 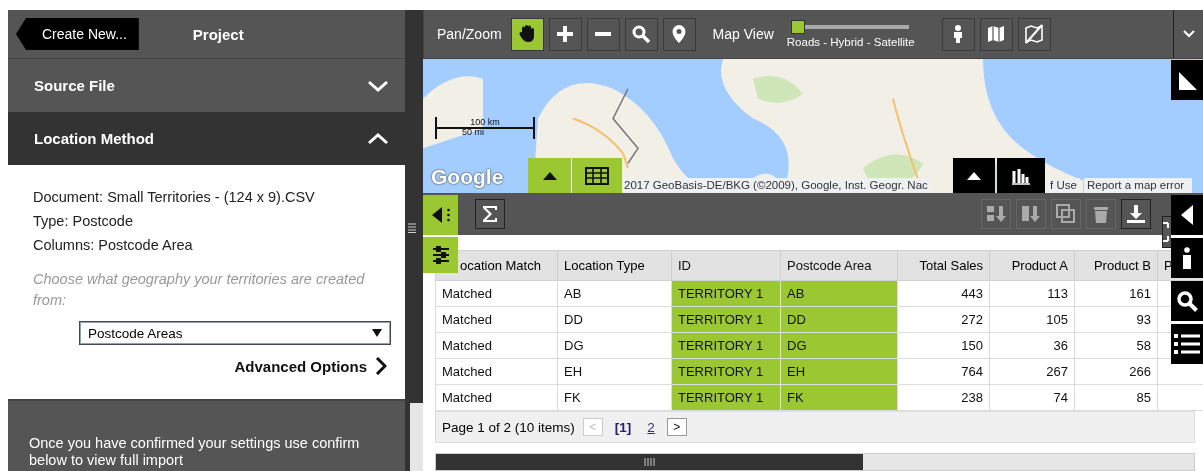 I want to click on info-button, so click(x=1187, y=258).